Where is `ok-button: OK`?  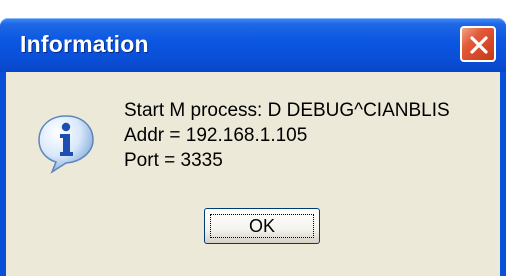 ok-button: OK is located at coordinates (262, 226).